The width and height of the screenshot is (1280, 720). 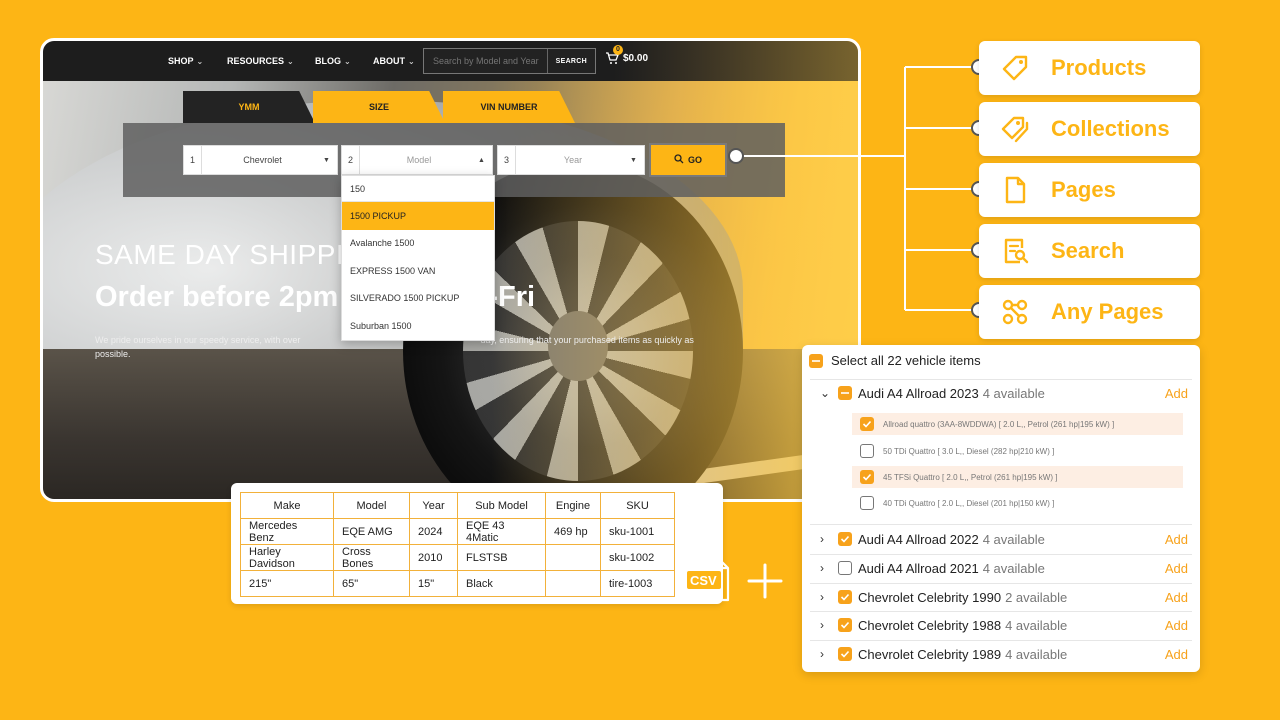 I want to click on tags-icon, so click(x=1015, y=129).